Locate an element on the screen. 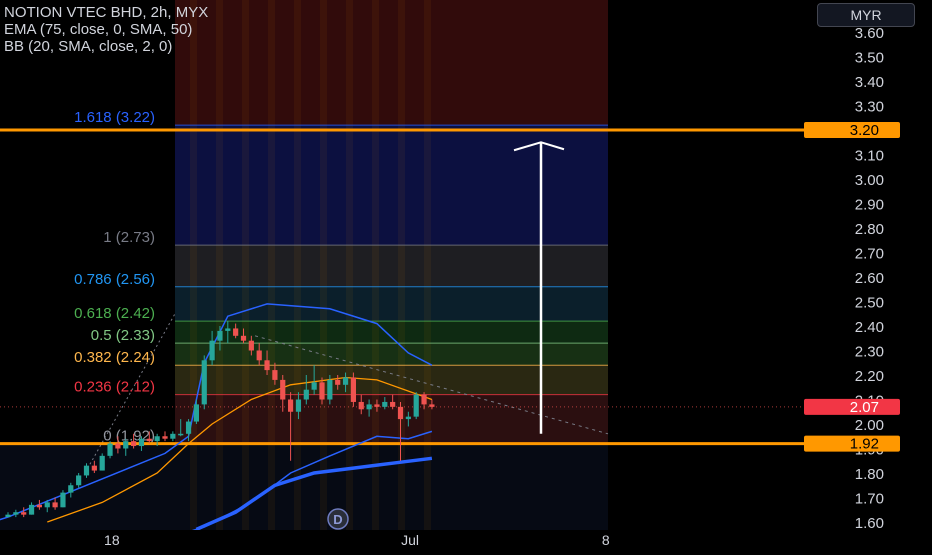  price-tick-label: 2.70 is located at coordinates (869, 254).